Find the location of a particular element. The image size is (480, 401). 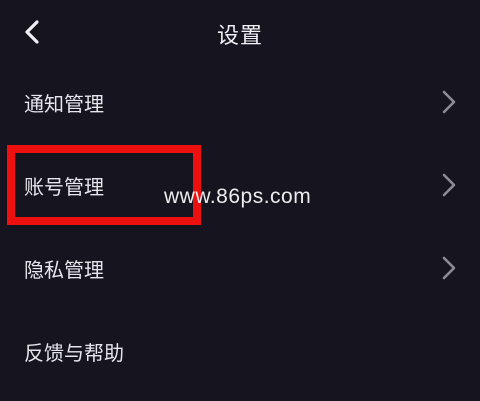

menu-item-label: 反馈与帮助 is located at coordinates (74, 353).